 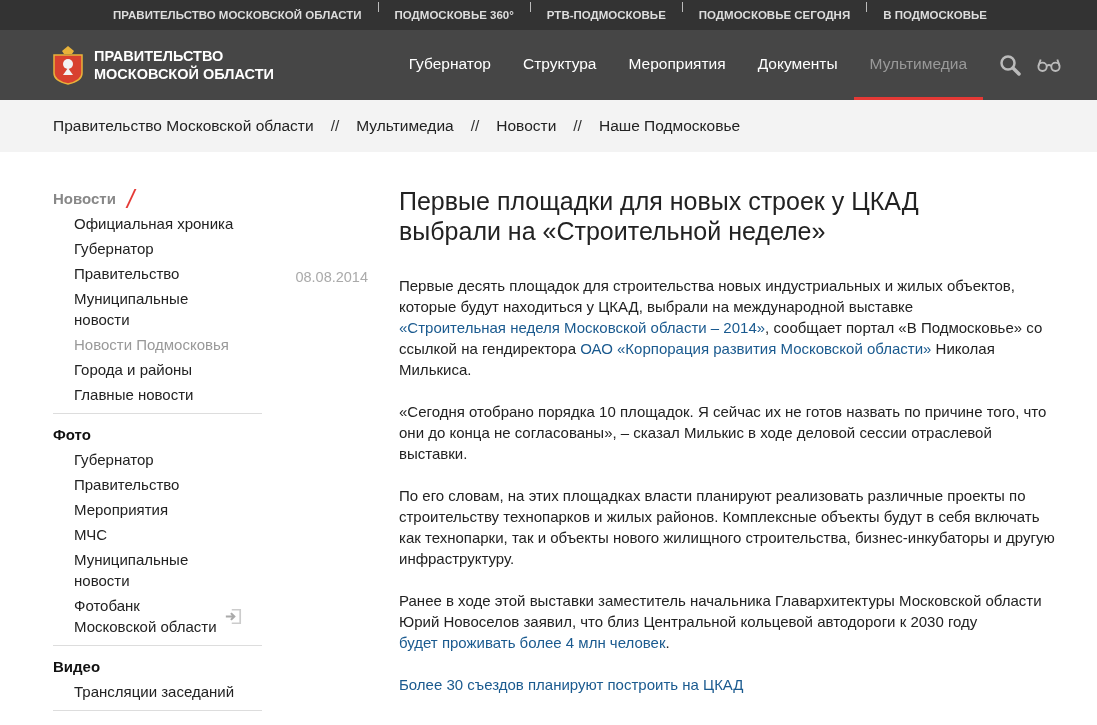 I want to click on nav-item: Структура, so click(x=559, y=65).